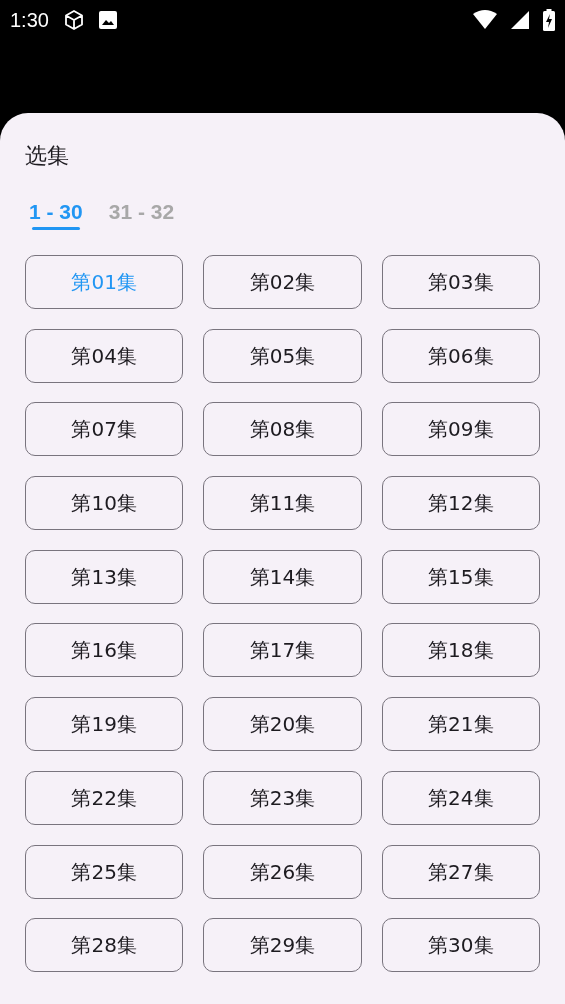  What do you see at coordinates (104, 429) in the screenshot?
I see `episode-button: 第07集` at bounding box center [104, 429].